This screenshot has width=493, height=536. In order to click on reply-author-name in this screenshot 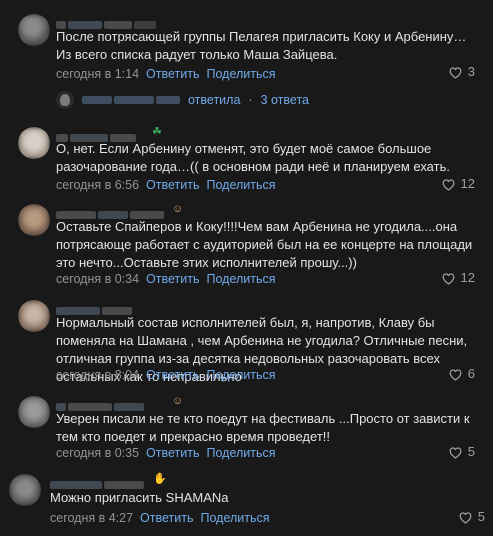, I will do `click(131, 100)`.